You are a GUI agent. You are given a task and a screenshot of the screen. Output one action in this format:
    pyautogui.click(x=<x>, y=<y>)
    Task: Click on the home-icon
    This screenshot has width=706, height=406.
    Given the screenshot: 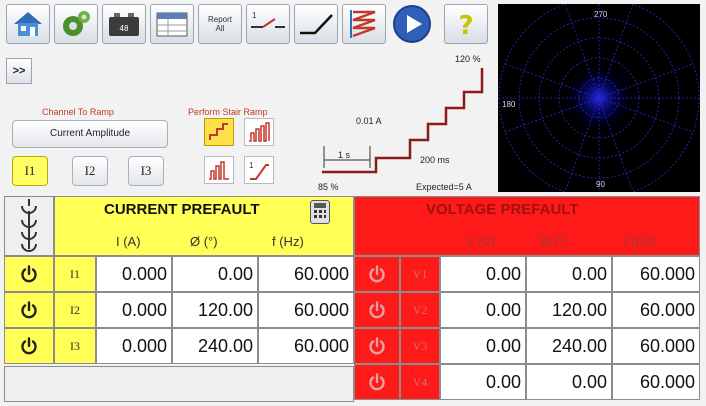 What is the action you would take?
    pyautogui.click(x=28, y=24)
    